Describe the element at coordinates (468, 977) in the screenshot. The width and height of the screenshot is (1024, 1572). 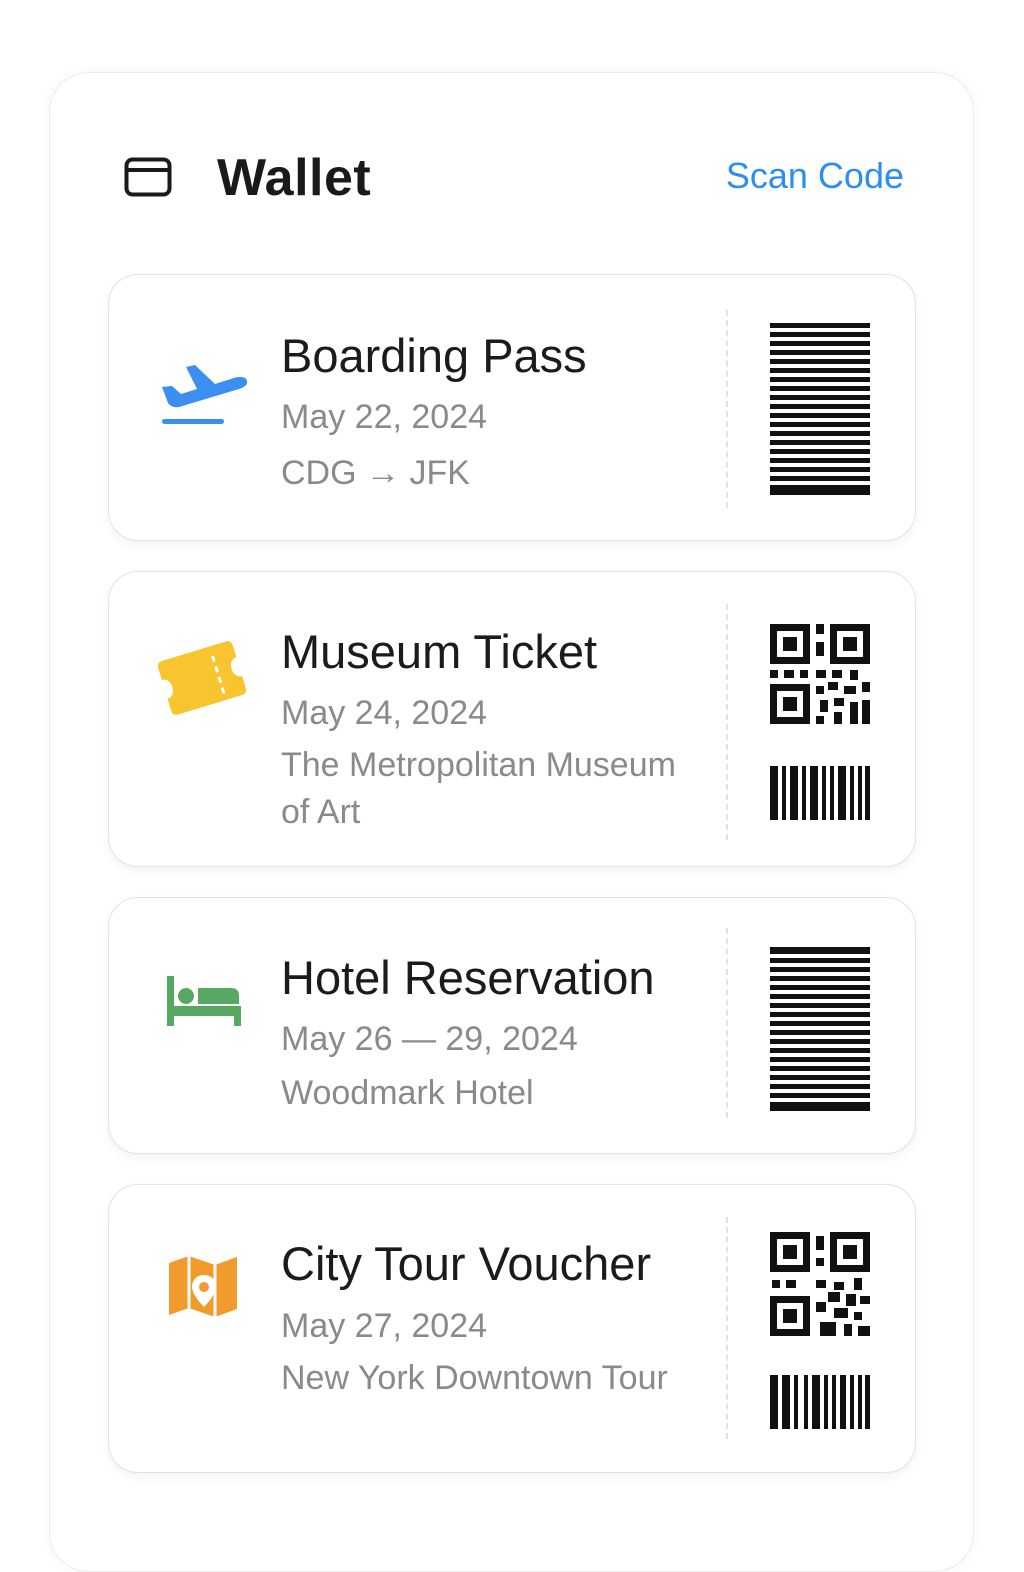
I see `pass-title: Hotel Reservation` at that location.